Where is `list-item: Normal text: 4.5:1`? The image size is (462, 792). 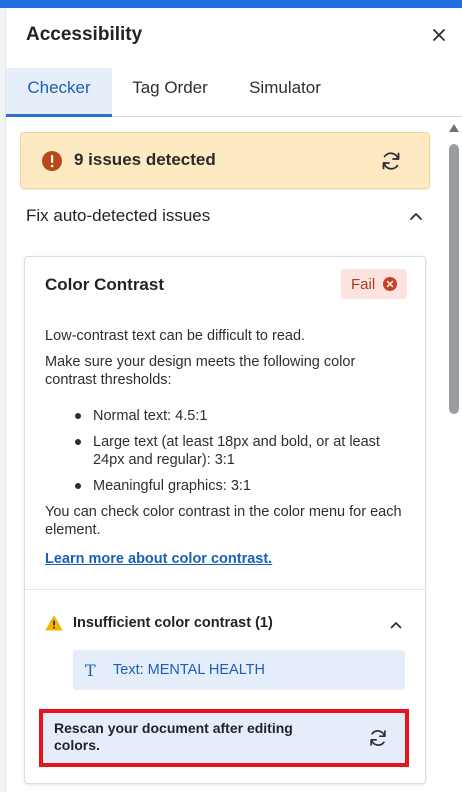
list-item: Normal text: 4.5:1 is located at coordinates (227, 416).